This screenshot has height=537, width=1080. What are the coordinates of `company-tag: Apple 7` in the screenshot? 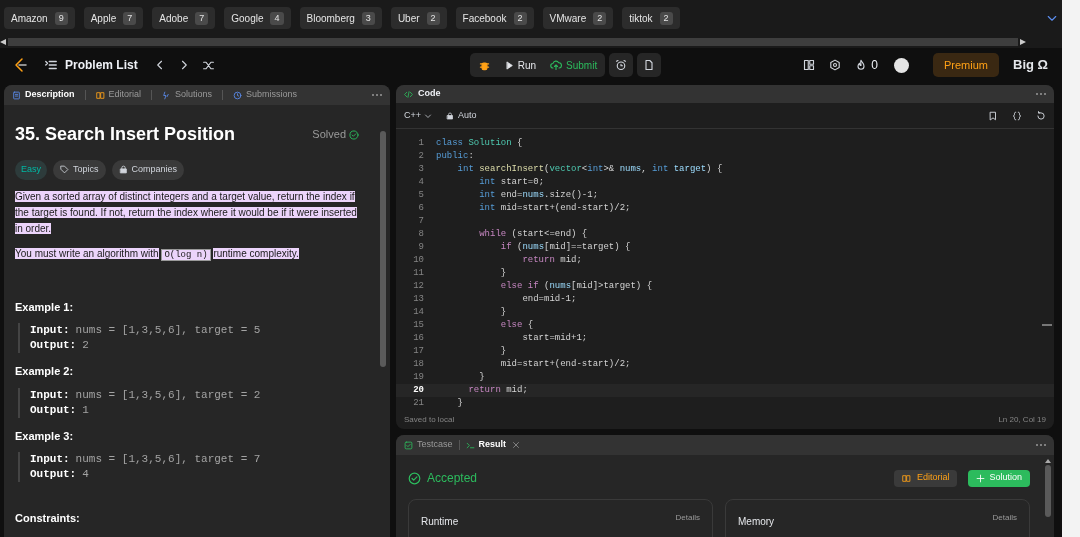 It's located at (113, 18).